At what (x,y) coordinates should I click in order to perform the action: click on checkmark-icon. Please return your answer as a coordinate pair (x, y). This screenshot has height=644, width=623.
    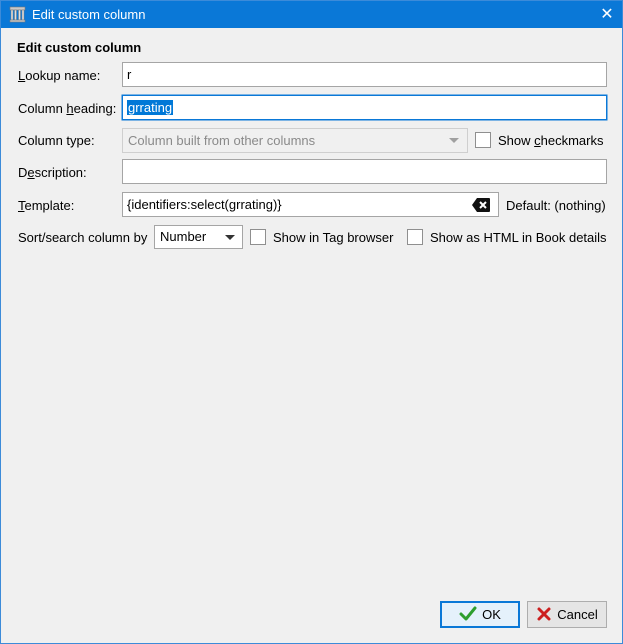
    Looking at the image, I should click on (468, 613).